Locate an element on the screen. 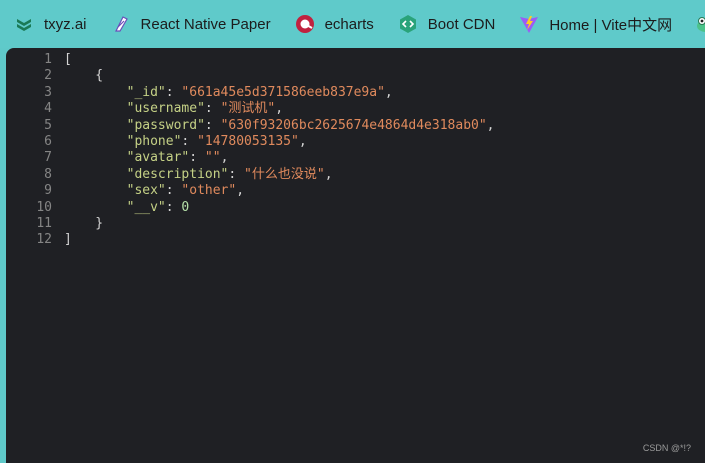 This screenshot has height=463, width=705. json-value: "14780053135" is located at coordinates (248, 141).